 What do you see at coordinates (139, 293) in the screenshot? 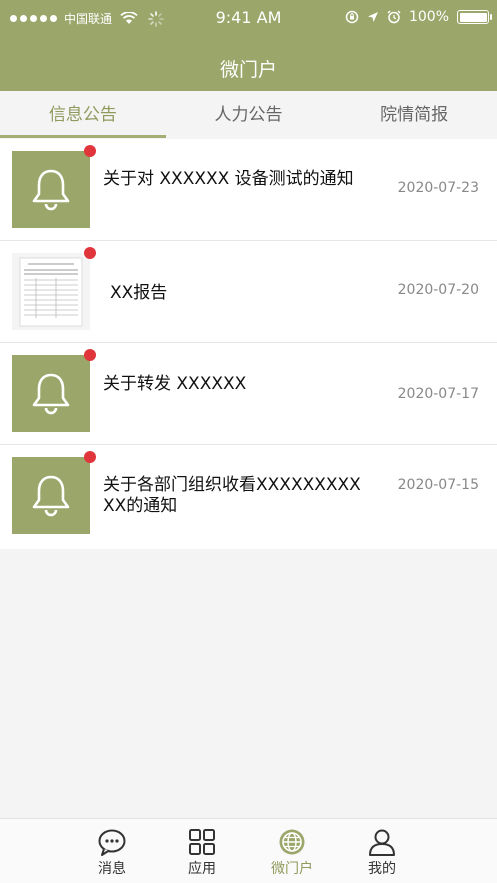
I see `item-title: XX报告` at bounding box center [139, 293].